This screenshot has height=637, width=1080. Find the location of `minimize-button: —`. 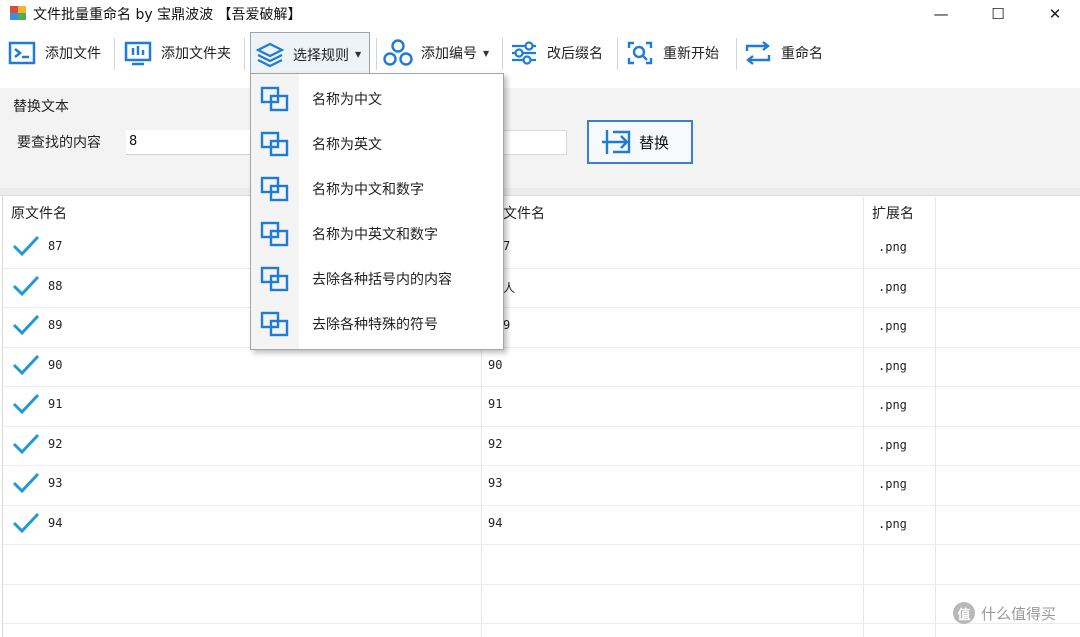

minimize-button: — is located at coordinates (941, 13).